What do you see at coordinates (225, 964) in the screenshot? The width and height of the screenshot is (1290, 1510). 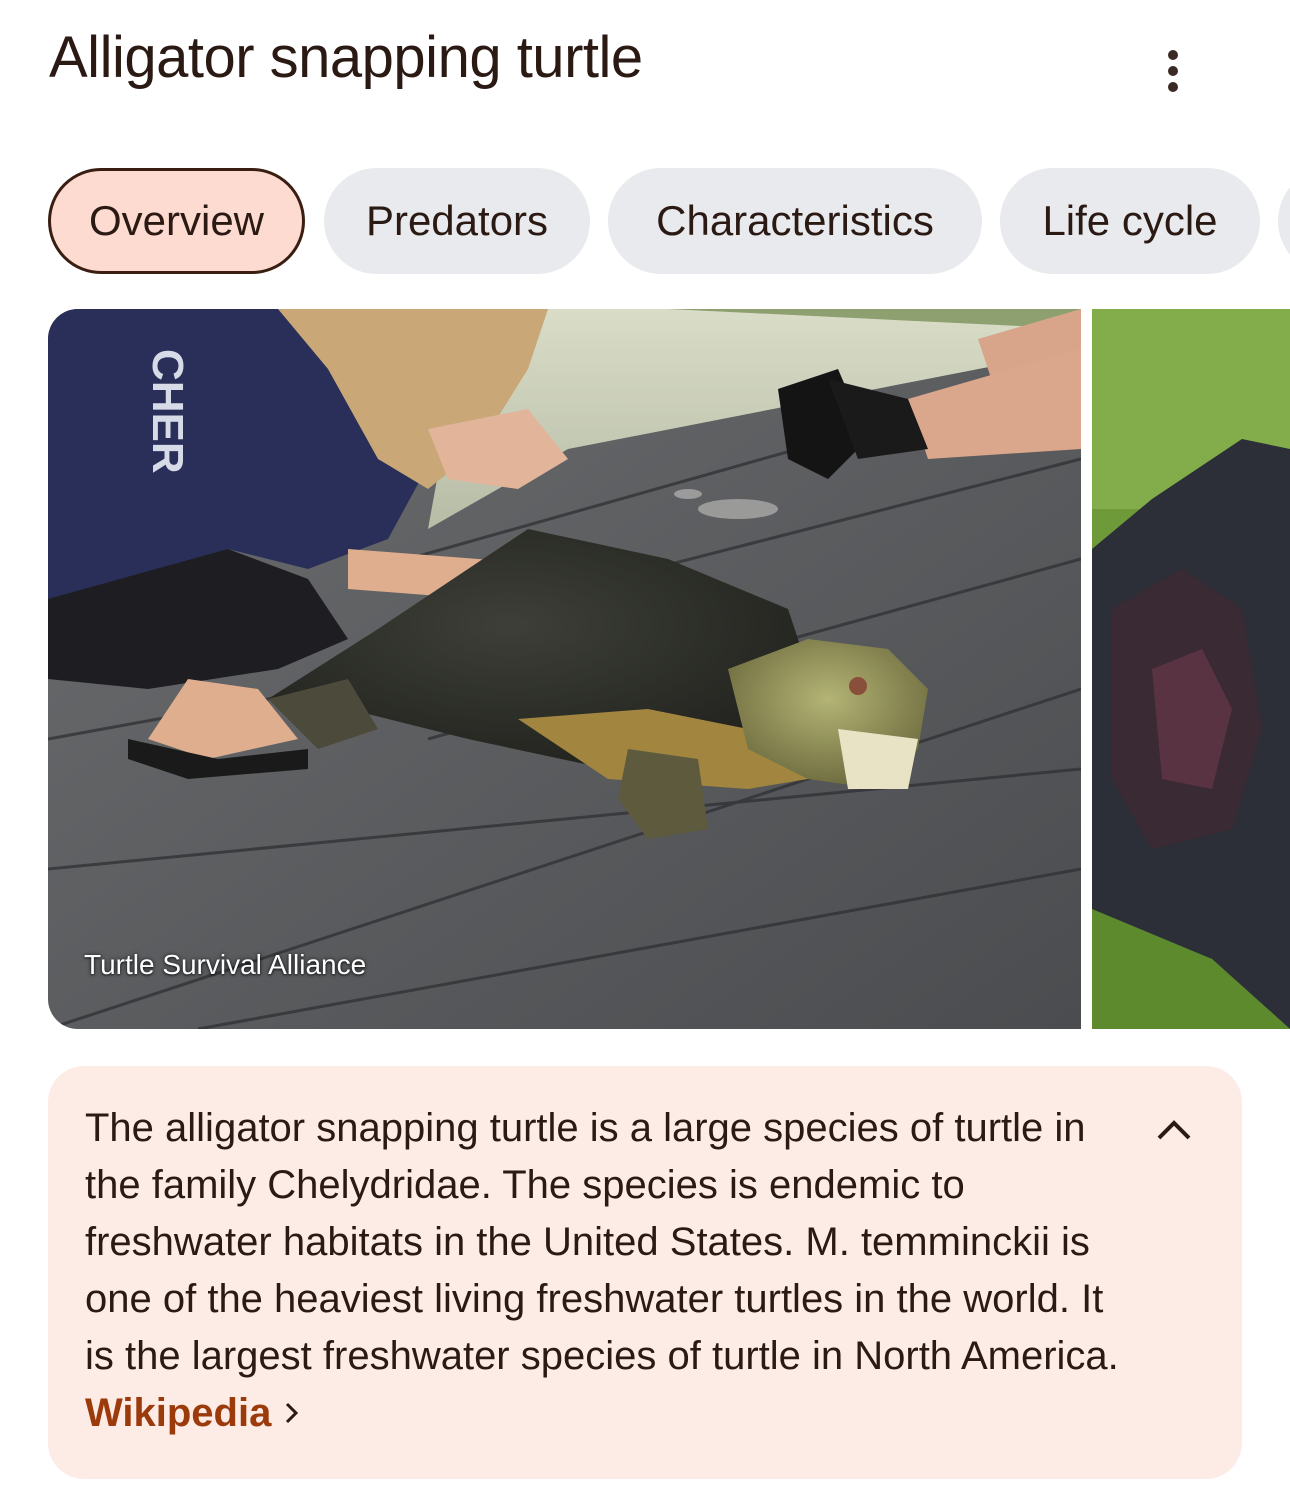 I see `image-caption: Turtle Survival Alliance` at bounding box center [225, 964].